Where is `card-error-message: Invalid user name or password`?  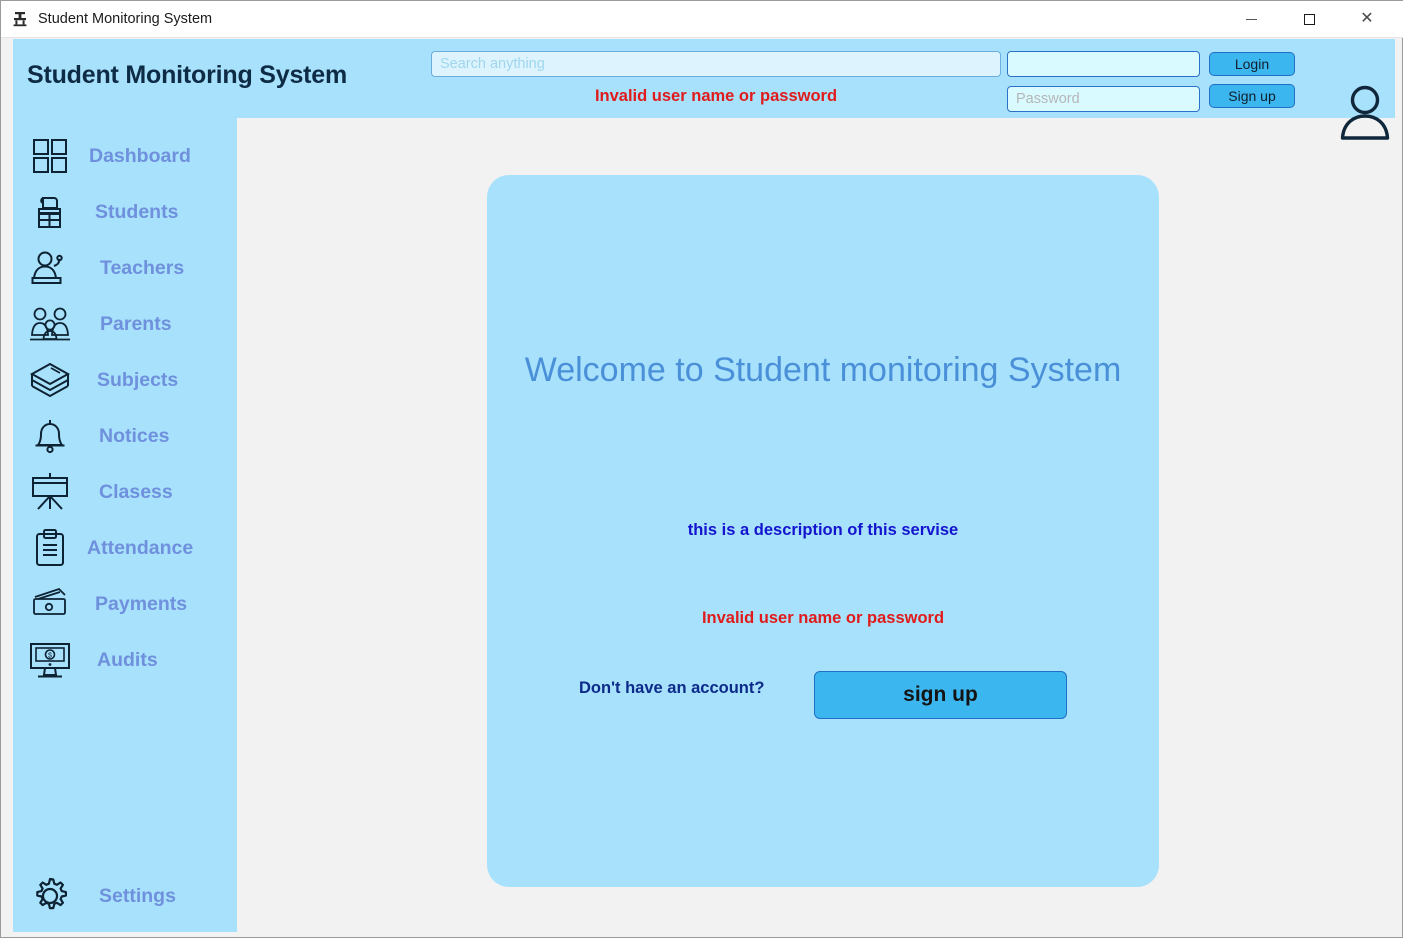
card-error-message: Invalid user name or password is located at coordinates (823, 618).